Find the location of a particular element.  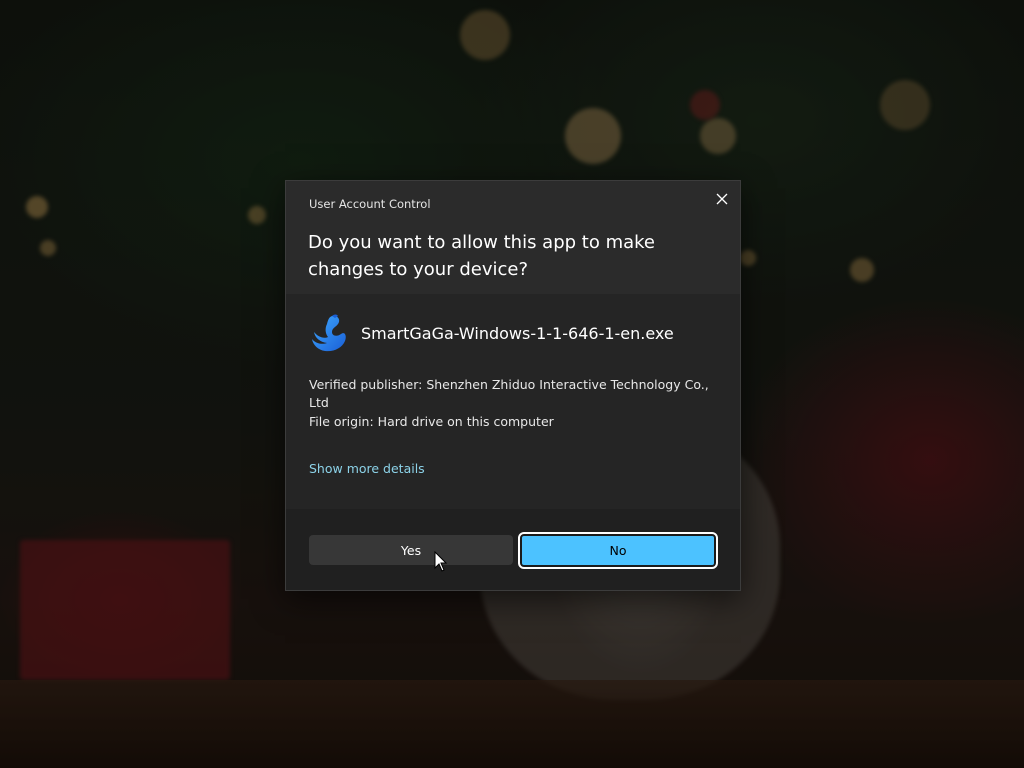

uac-footer: Yes No is located at coordinates (513, 549).